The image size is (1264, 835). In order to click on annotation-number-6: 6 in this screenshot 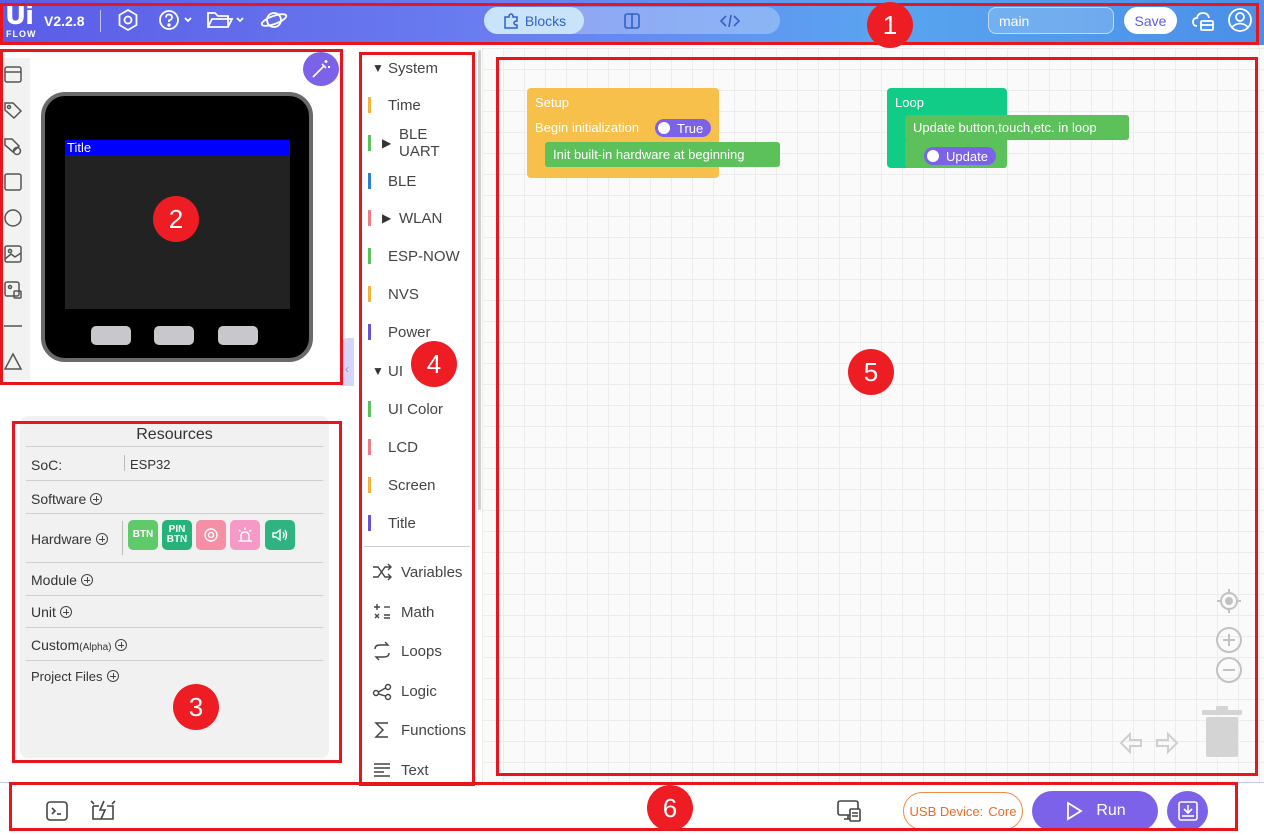, I will do `click(670, 808)`.